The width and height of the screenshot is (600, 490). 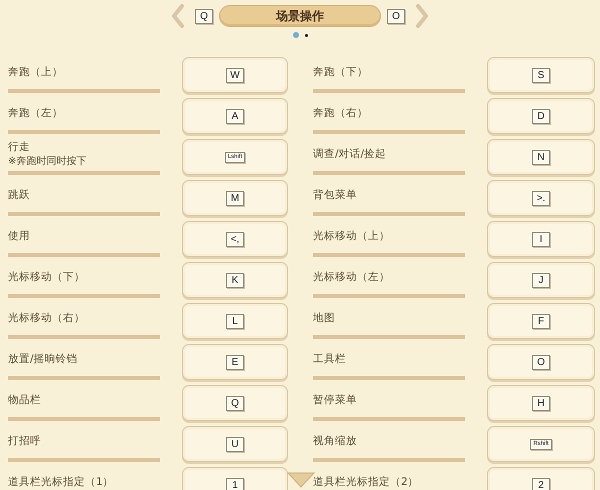 I want to click on action-name: 行走, so click(x=19, y=147).